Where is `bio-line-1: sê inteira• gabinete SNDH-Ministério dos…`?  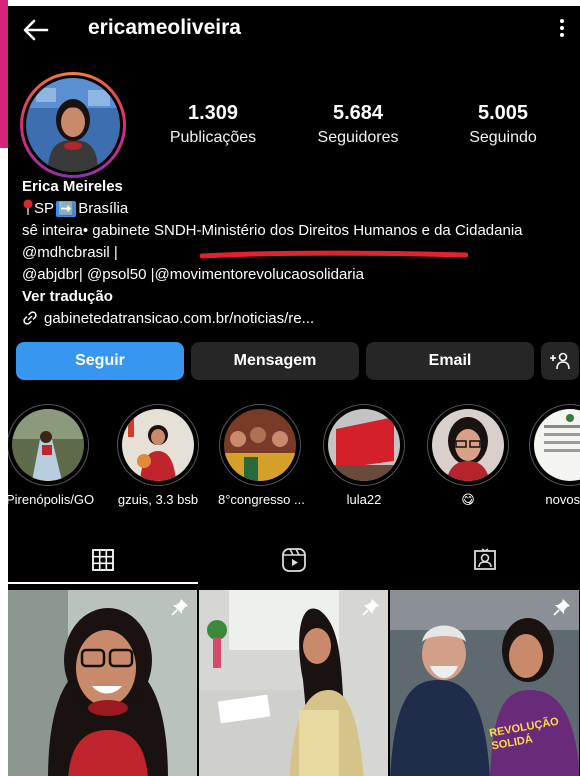
bio-line-1: sê inteira• gabinete SNDH-Ministério dos… is located at coordinates (272, 230).